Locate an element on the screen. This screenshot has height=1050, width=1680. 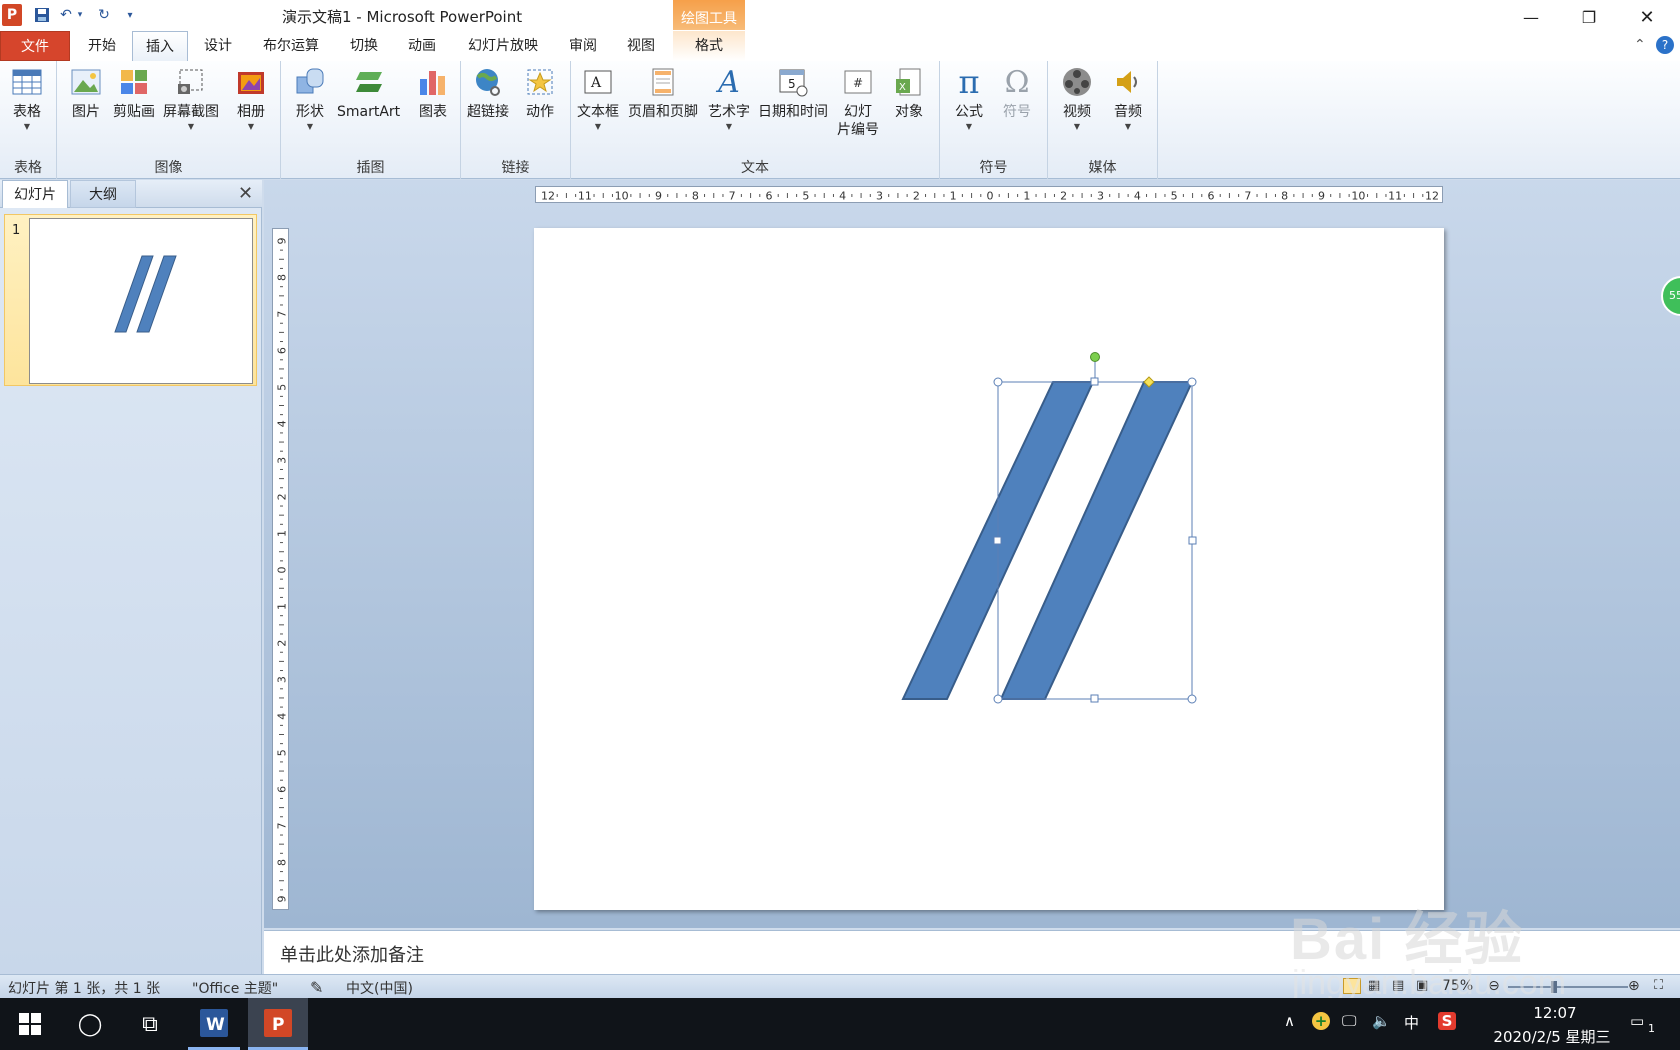
svg-text: 5 is located at coordinates (792, 84).